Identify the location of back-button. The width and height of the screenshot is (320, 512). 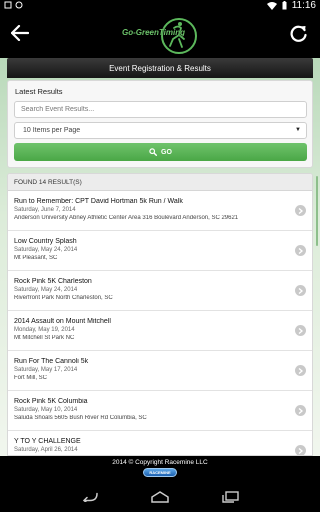
(20, 33).